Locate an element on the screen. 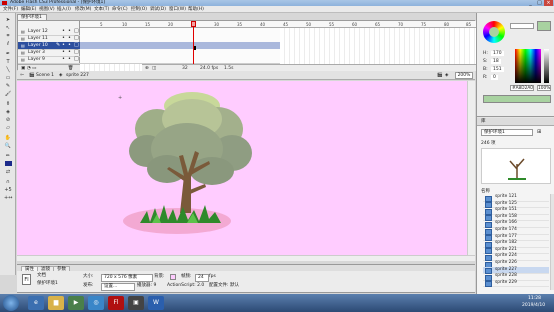  taskbar-app-icon: ▣ is located at coordinates (136, 303).